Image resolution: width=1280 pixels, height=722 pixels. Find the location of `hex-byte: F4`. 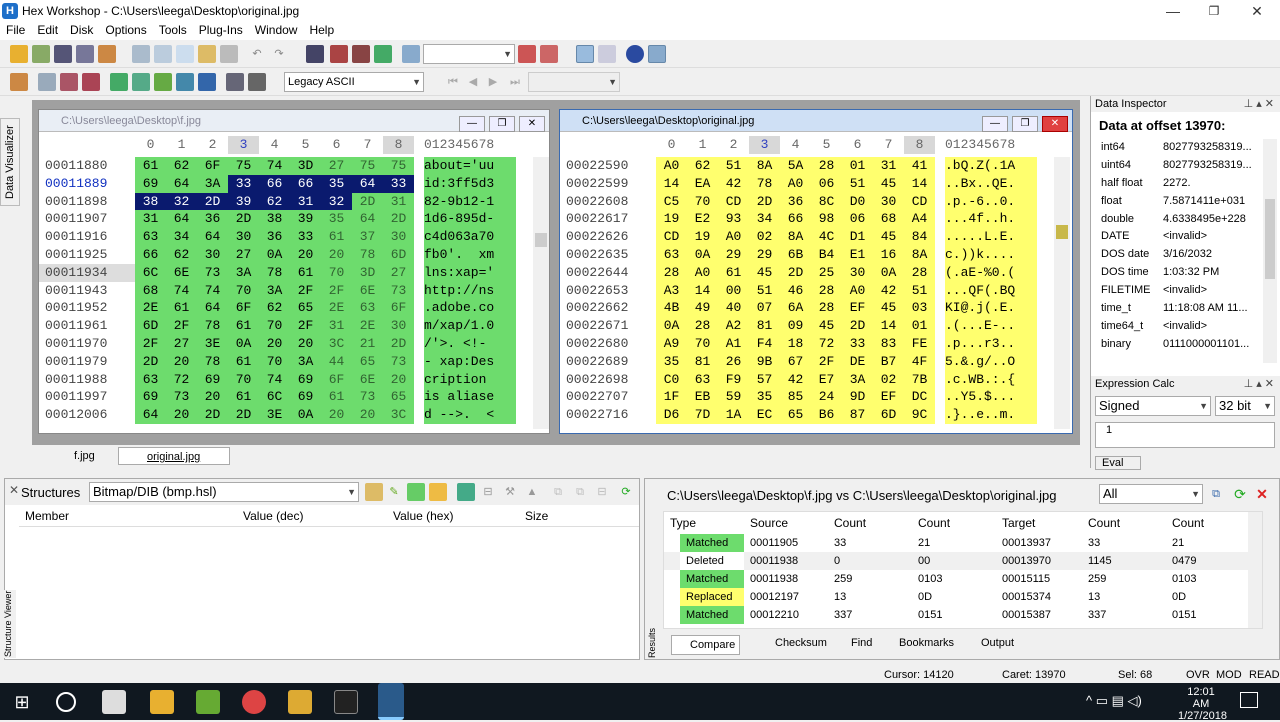

hex-byte: F4 is located at coordinates (764, 344).